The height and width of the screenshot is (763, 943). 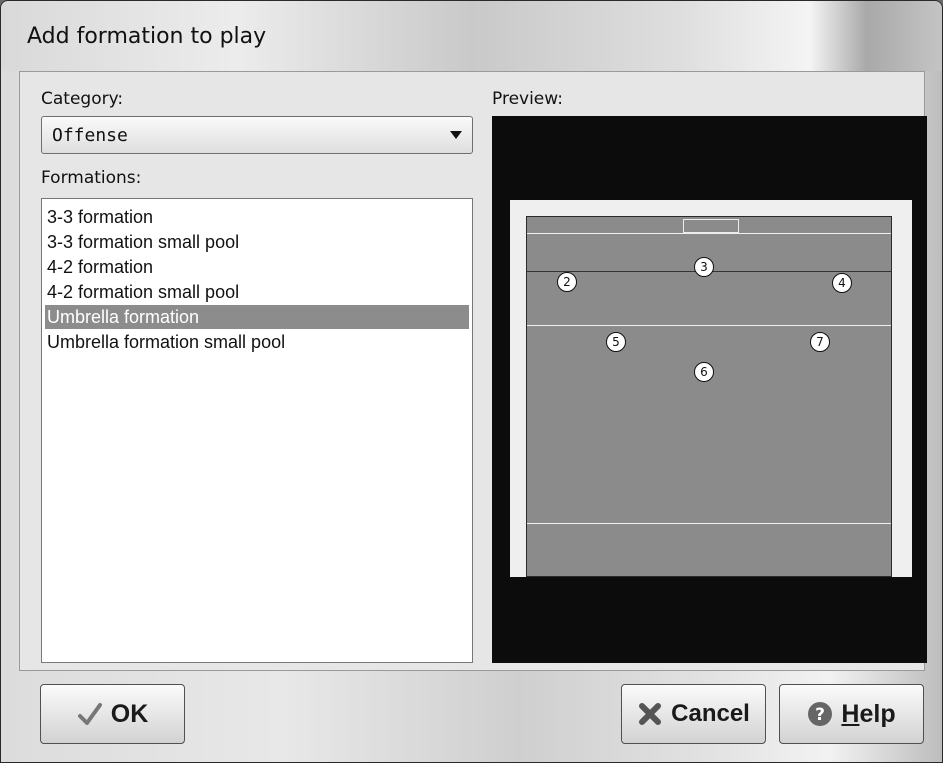 I want to click on help-button: ? Help, so click(x=851, y=714).